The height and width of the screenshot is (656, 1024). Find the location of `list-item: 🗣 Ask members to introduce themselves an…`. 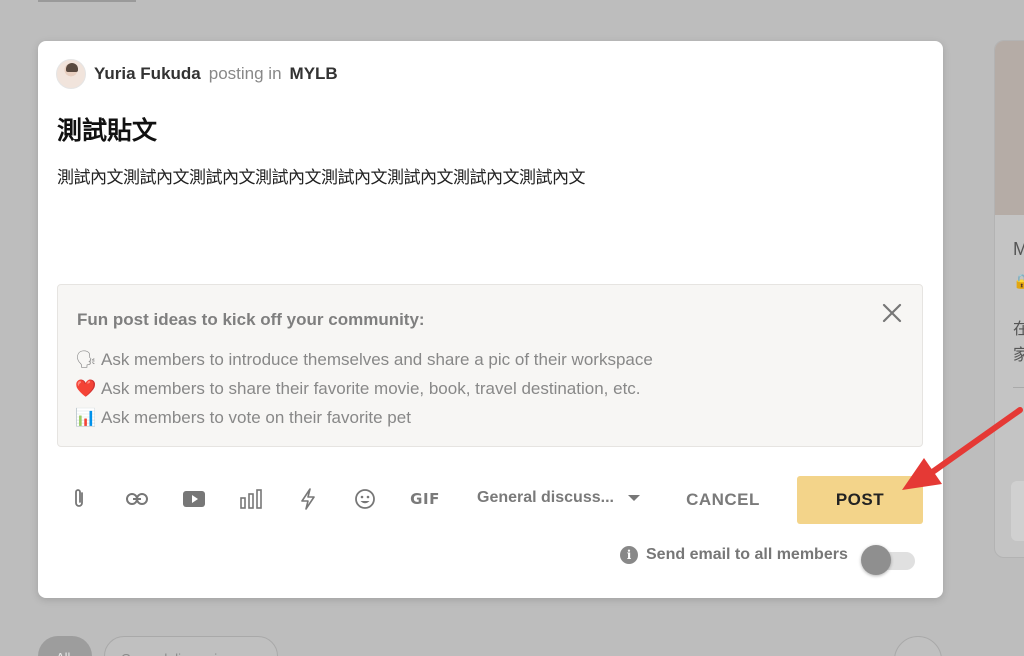

list-item: 🗣 Ask members to introduce themselves an… is located at coordinates (364, 359).